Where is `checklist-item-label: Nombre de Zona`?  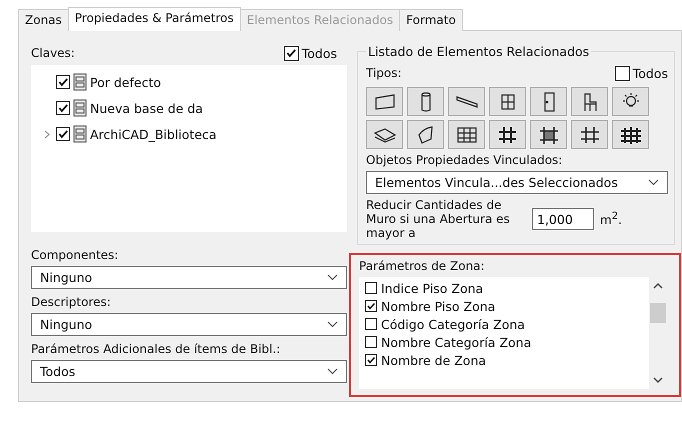 checklist-item-label: Nombre de Zona is located at coordinates (433, 360).